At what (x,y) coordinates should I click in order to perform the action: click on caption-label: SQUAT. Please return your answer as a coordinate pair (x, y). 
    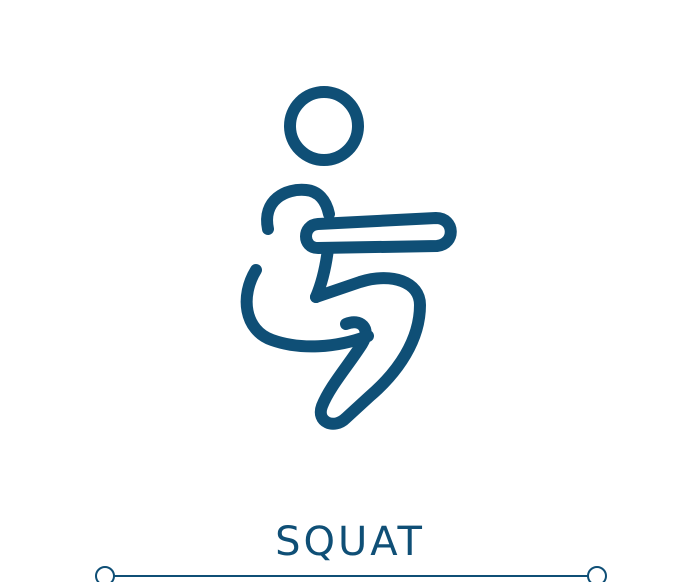
    Looking at the image, I should click on (350, 542).